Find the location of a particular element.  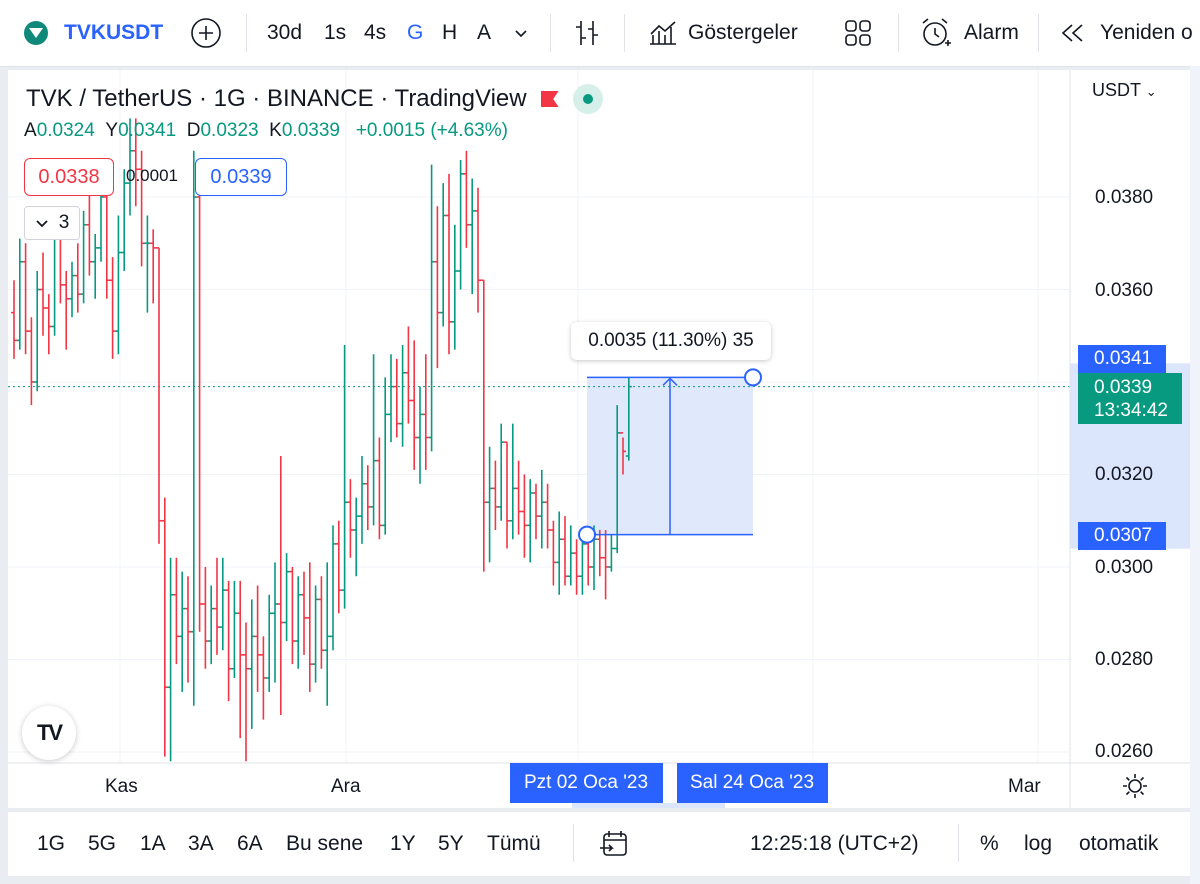

close-value: 0.0339 is located at coordinates (310, 130).